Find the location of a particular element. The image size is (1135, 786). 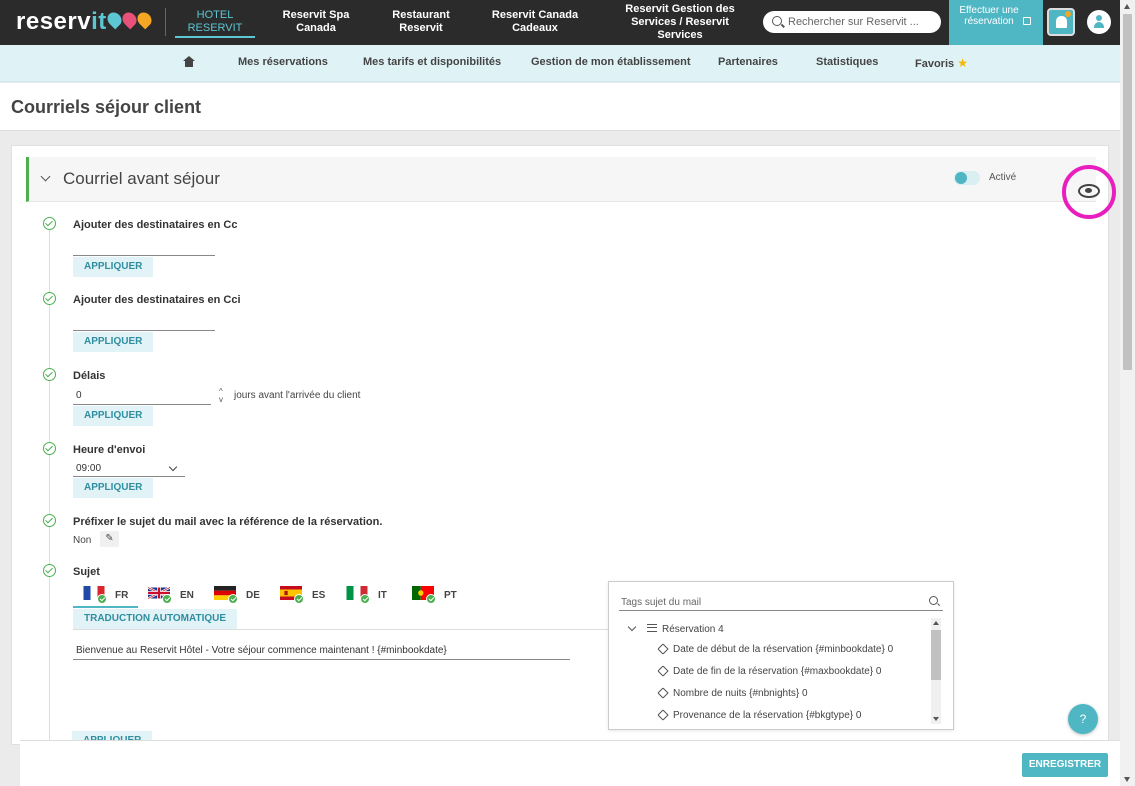

send-time-select: 09:00 is located at coordinates (88, 468).